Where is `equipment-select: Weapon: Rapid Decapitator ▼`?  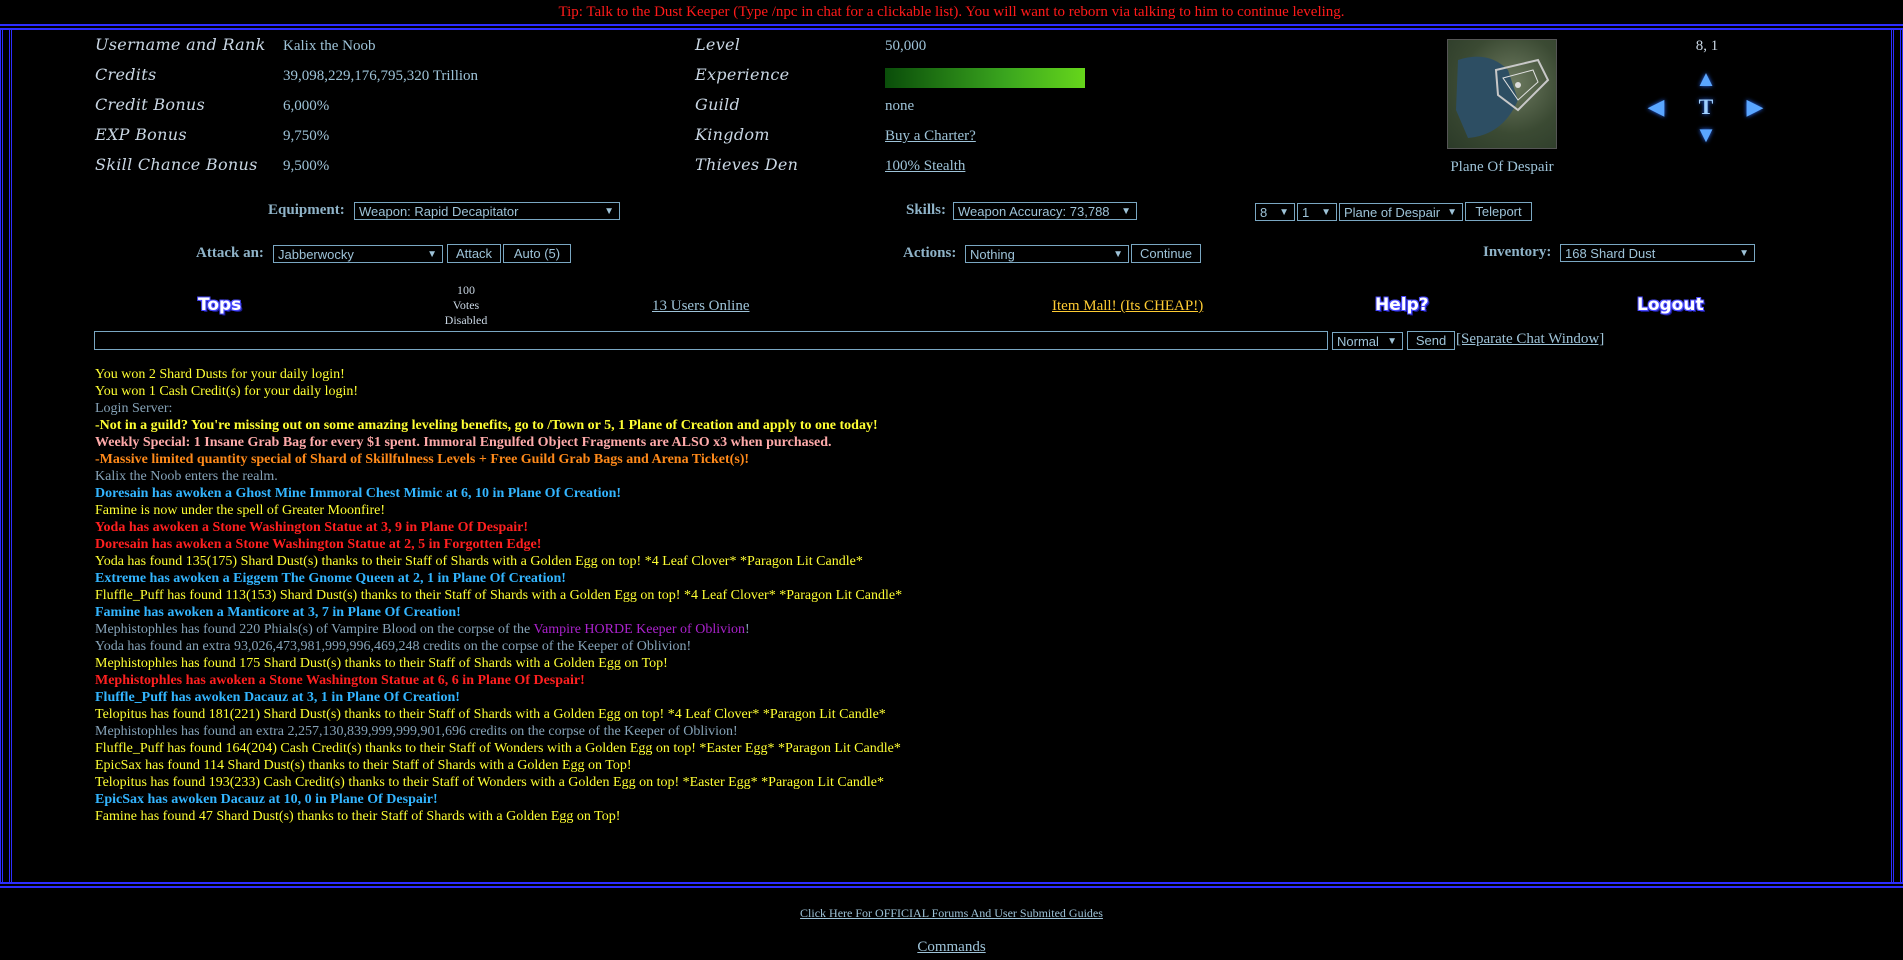 equipment-select: Weapon: Rapid Decapitator ▼ is located at coordinates (487, 211).